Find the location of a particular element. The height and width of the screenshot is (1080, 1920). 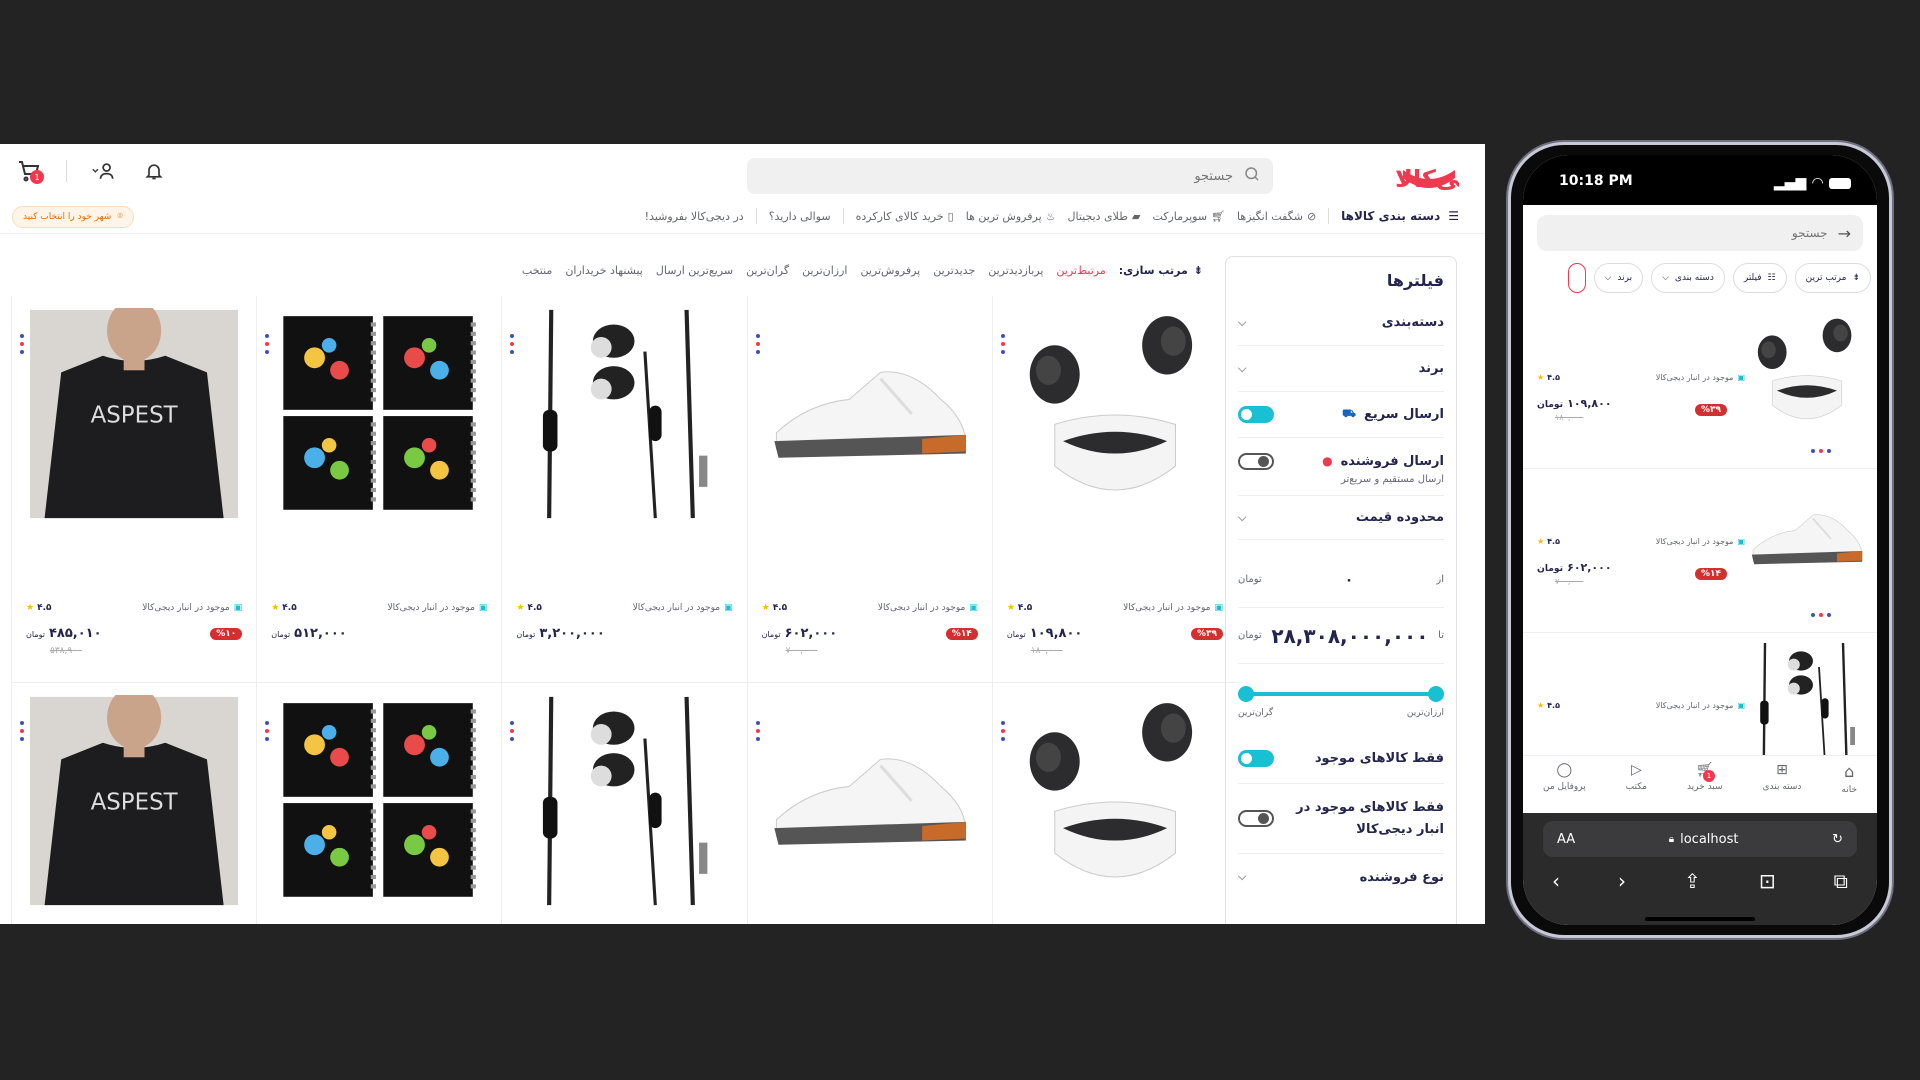

tab-categories: ⊞ دسته بندی is located at coordinates (1782, 787).